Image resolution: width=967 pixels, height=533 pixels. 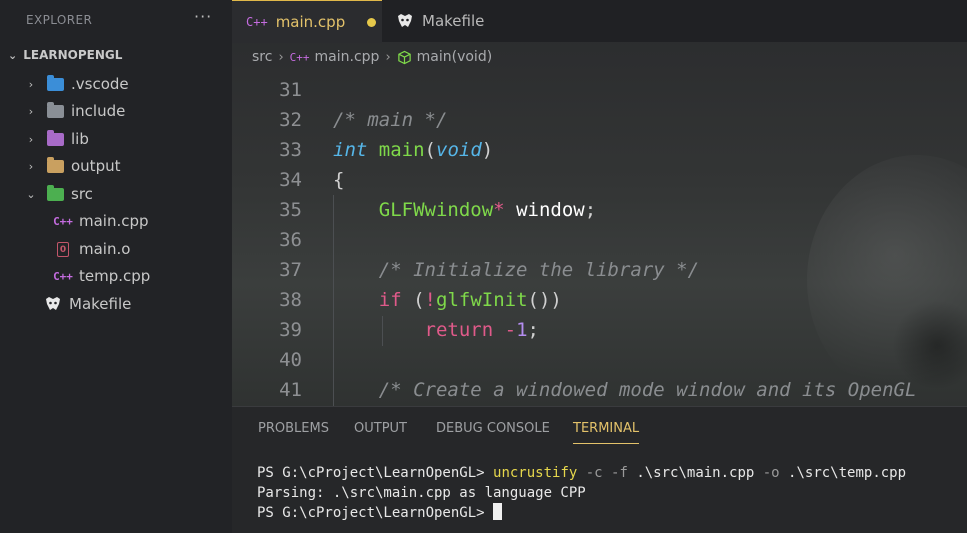 I want to click on include-folder-icon, so click(x=55, y=110).